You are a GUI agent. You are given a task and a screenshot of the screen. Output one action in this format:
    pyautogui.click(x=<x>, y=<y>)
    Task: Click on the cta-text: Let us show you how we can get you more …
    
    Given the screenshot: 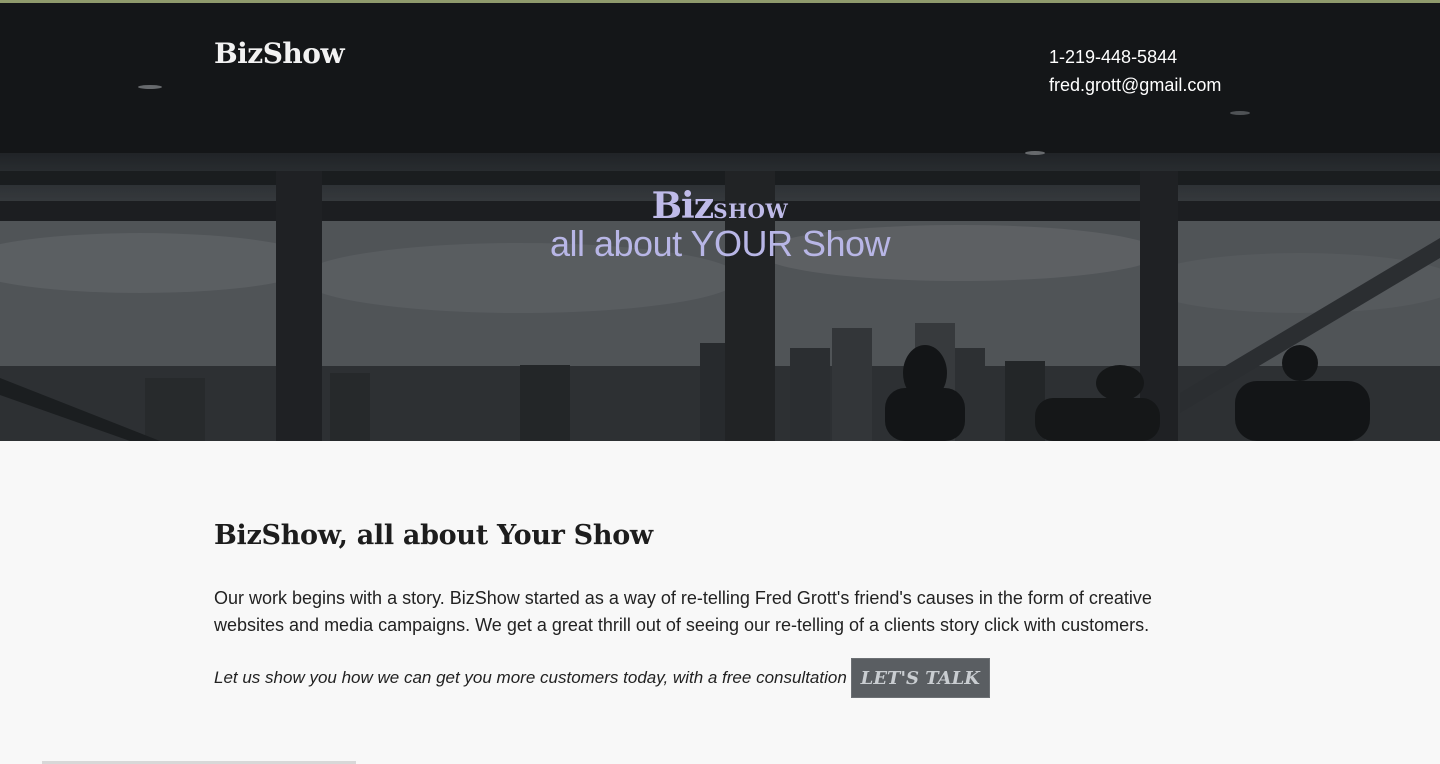 What is the action you would take?
    pyautogui.click(x=530, y=677)
    